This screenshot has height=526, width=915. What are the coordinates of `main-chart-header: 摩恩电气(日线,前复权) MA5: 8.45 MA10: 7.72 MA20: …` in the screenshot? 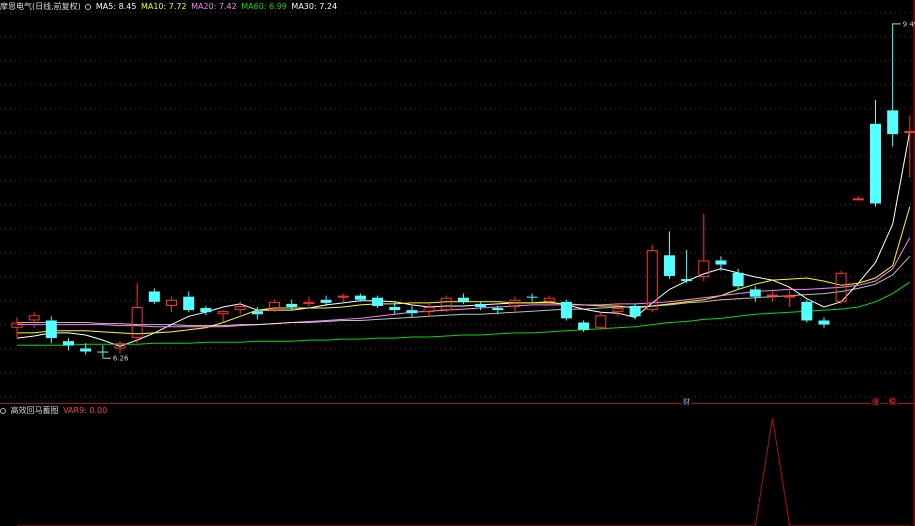 It's located at (169, 7).